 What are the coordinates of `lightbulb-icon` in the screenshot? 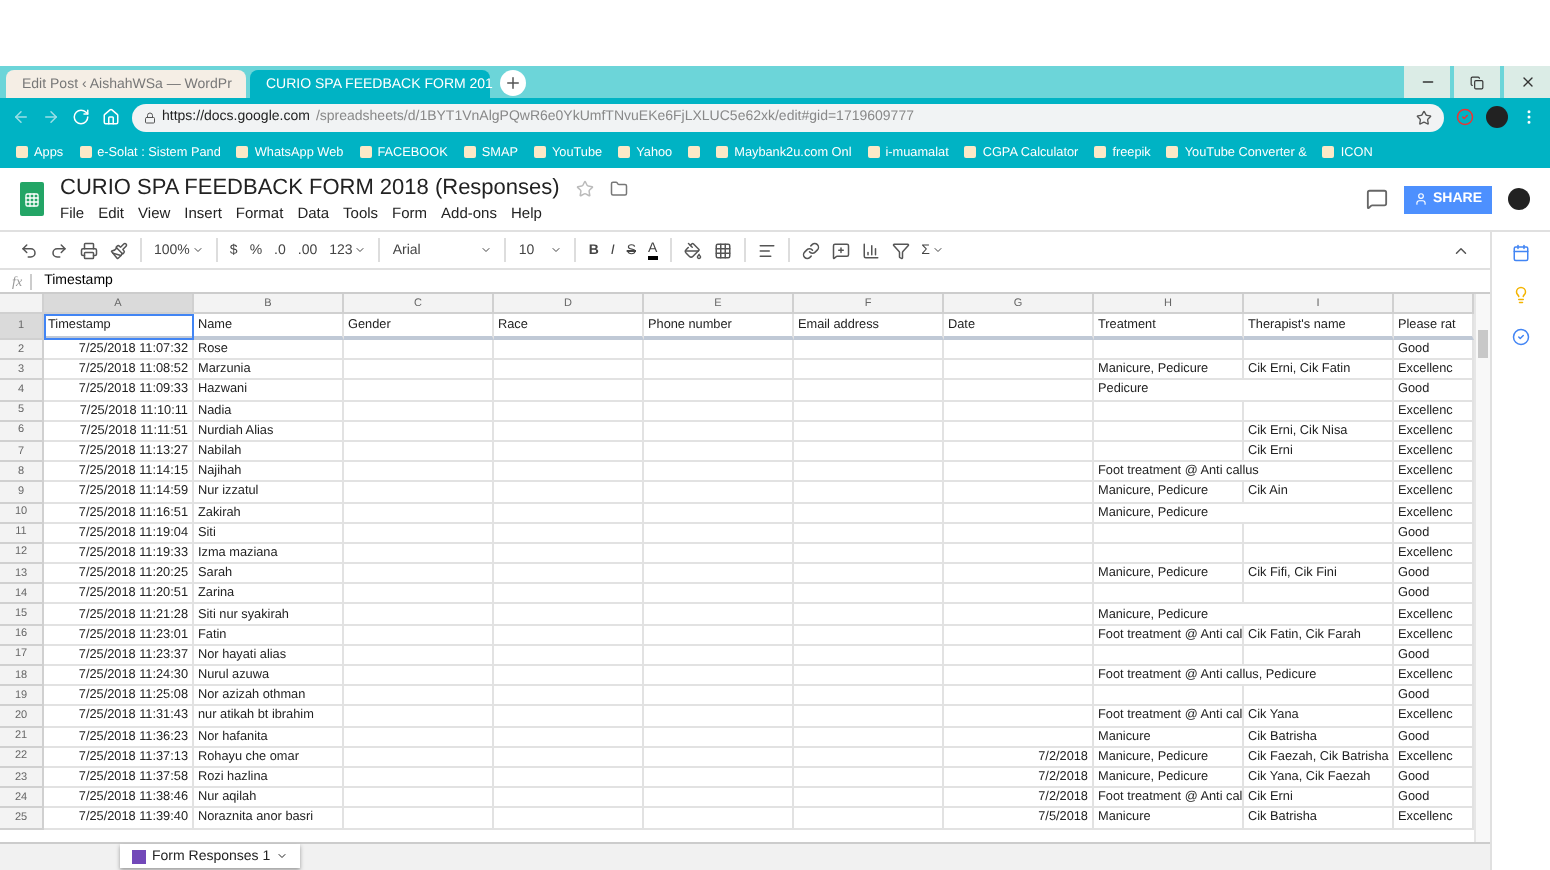 It's located at (1521, 295).